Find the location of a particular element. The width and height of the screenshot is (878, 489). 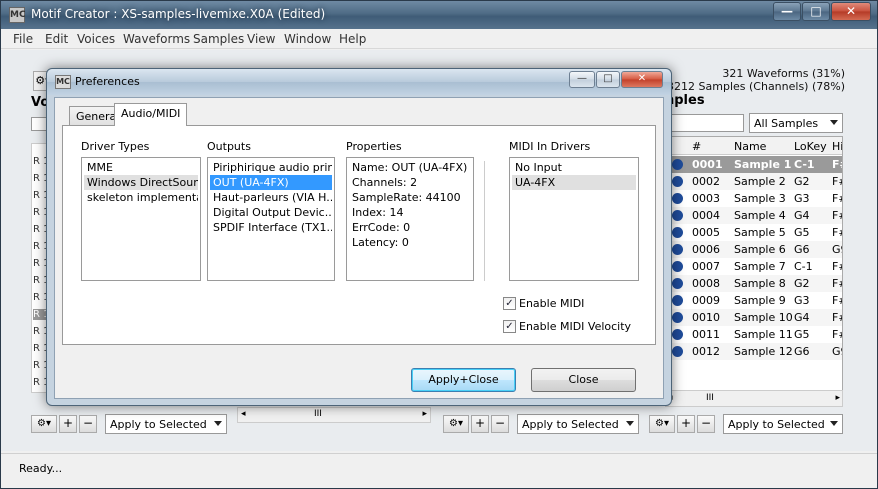

chevron-down-icon is located at coordinates (218, 423).